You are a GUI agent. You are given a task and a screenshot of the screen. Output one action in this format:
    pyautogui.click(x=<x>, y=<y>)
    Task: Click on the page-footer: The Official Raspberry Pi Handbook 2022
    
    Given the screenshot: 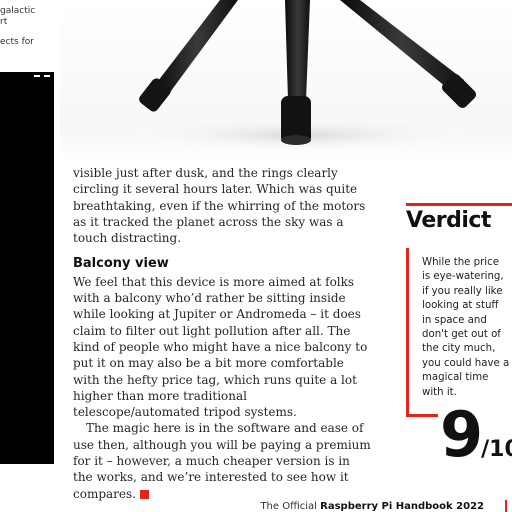 What is the action you would take?
    pyautogui.click(x=372, y=506)
    